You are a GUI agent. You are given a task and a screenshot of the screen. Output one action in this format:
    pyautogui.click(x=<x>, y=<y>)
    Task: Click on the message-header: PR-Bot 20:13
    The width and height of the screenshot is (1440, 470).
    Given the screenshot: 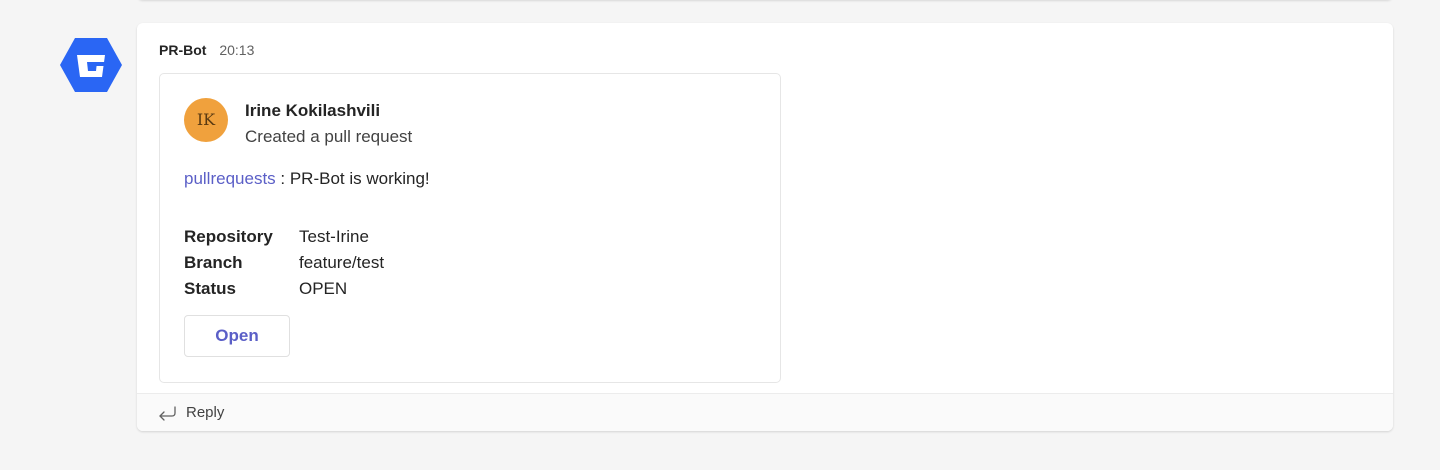 What is the action you would take?
    pyautogui.click(x=206, y=50)
    